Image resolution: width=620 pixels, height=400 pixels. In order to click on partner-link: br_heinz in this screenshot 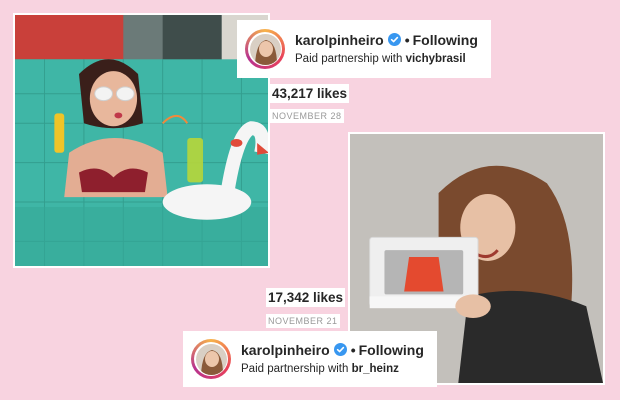, I will do `click(375, 369)`.